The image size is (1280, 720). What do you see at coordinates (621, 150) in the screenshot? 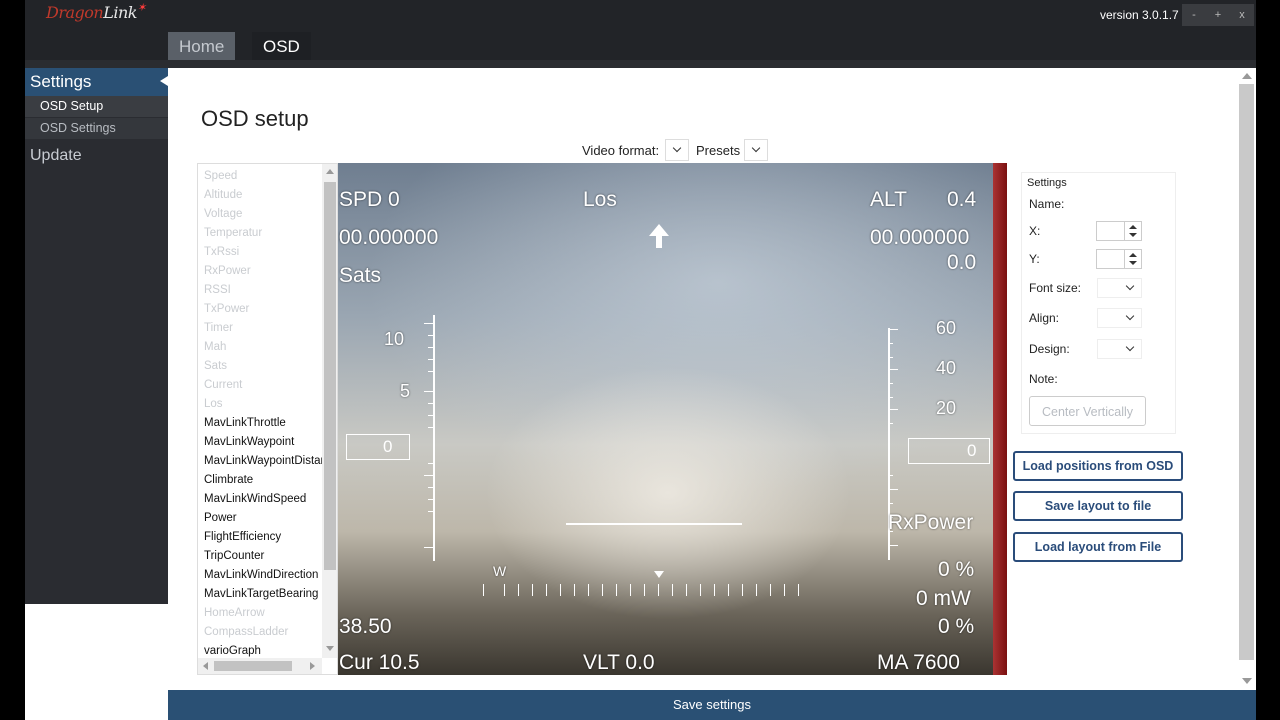
I see `video-format-label: Video format:` at bounding box center [621, 150].